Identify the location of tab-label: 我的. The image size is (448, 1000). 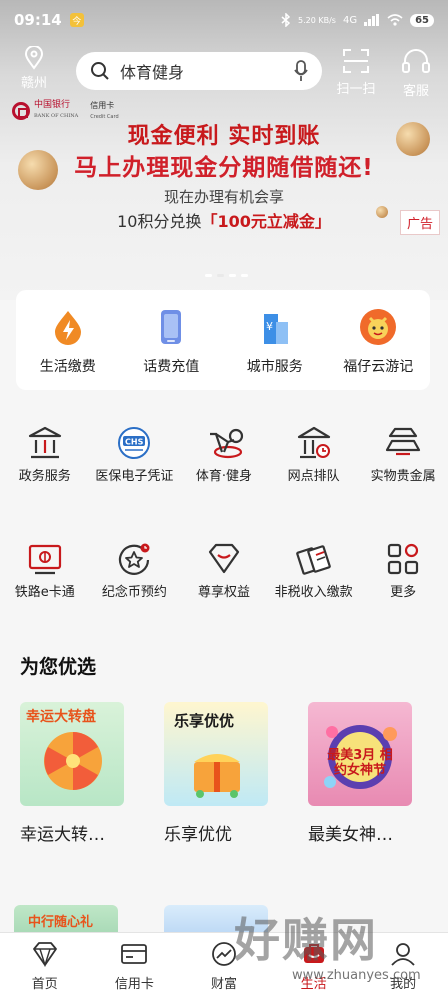
(403, 984).